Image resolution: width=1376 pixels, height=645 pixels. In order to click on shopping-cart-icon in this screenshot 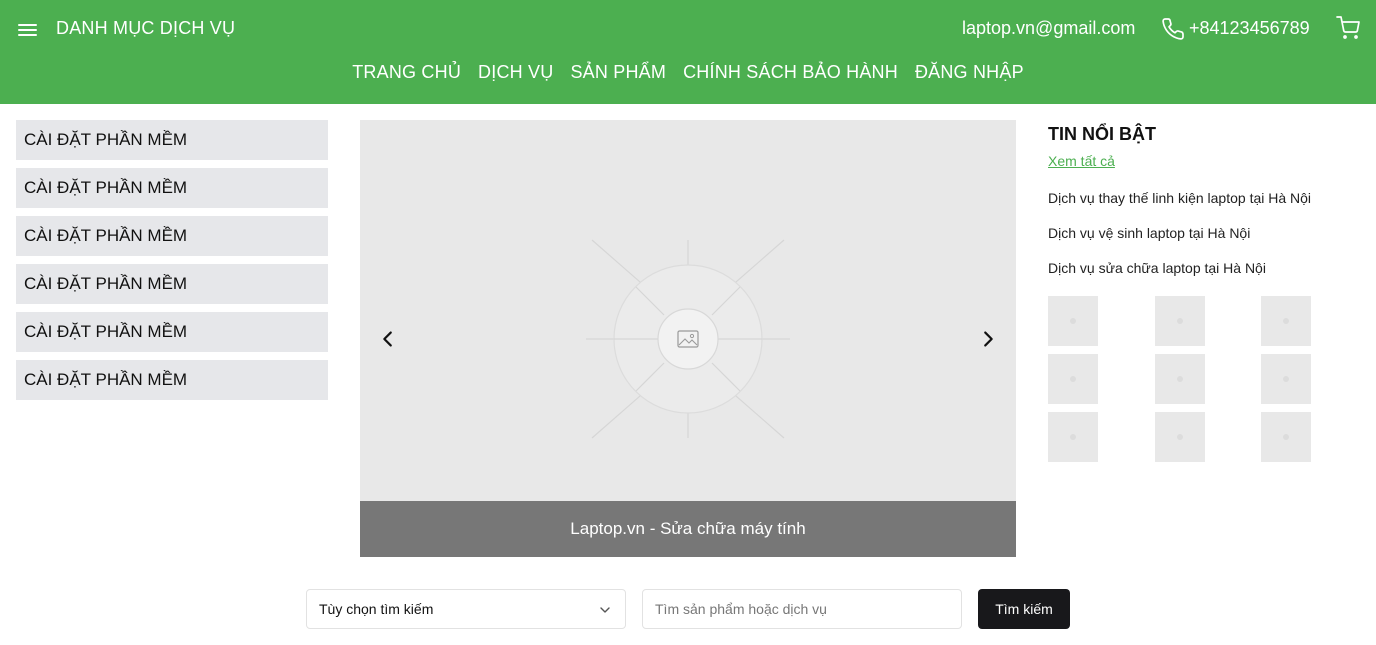, I will do `click(1348, 28)`.